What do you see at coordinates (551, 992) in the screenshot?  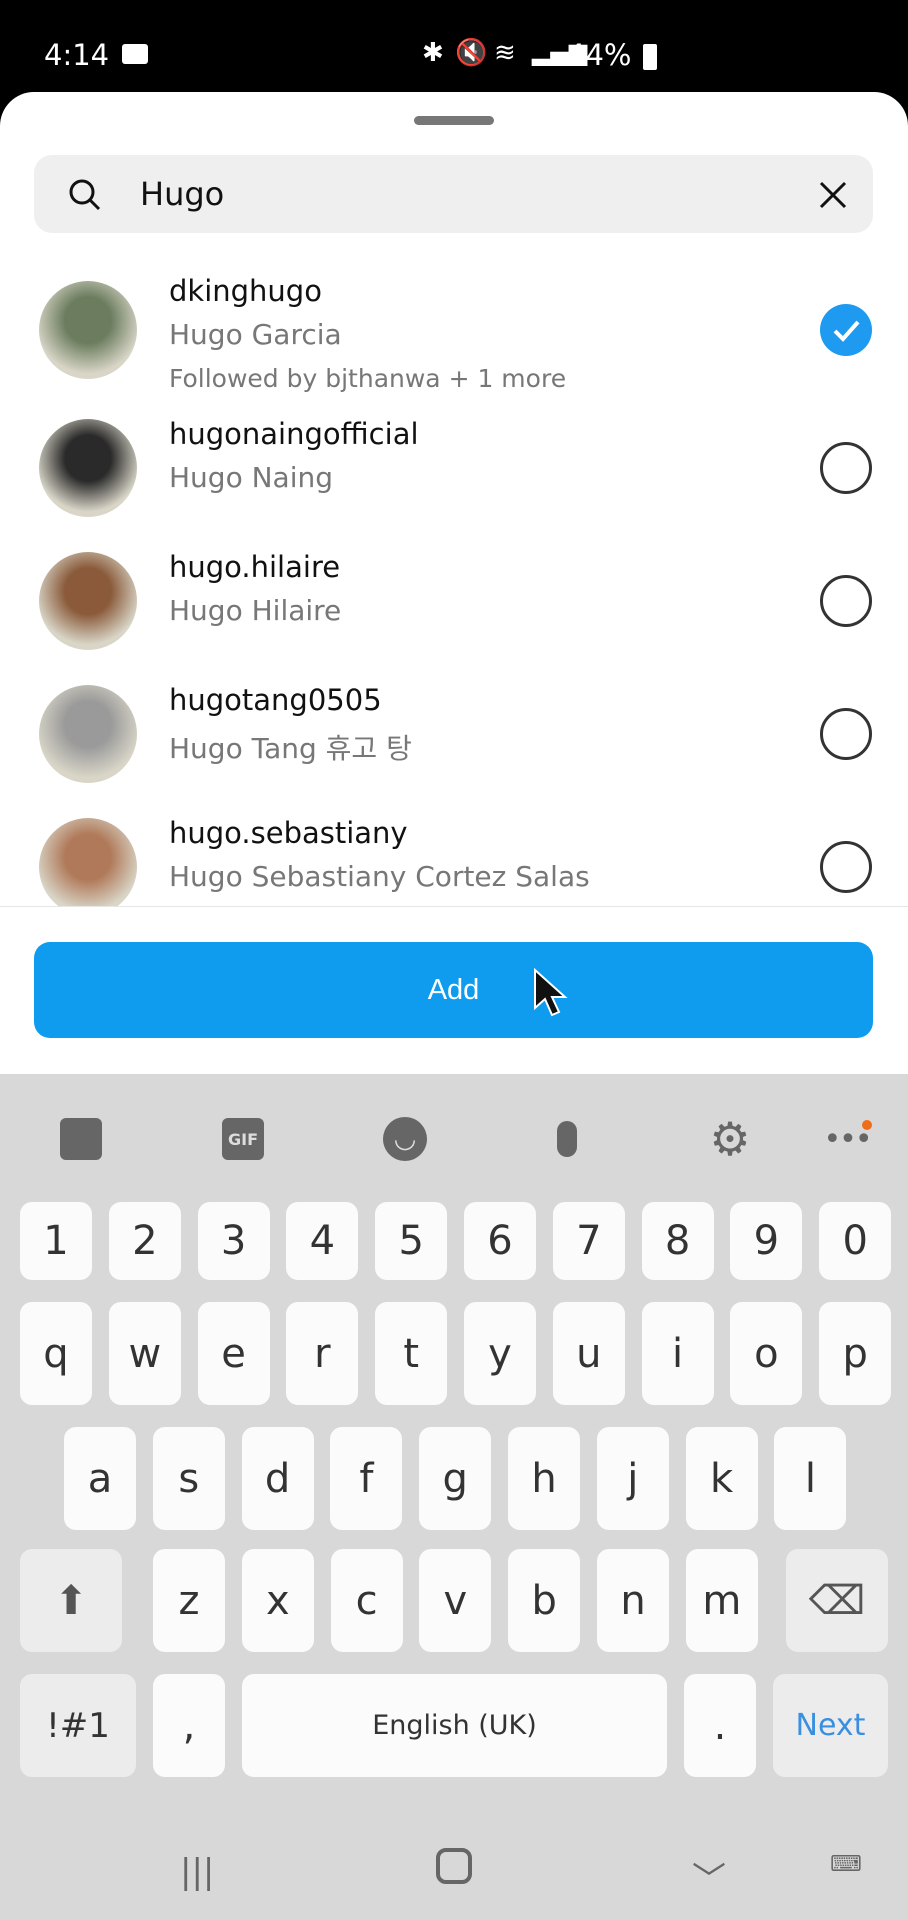 I see `cursor-pointer-icon` at bounding box center [551, 992].